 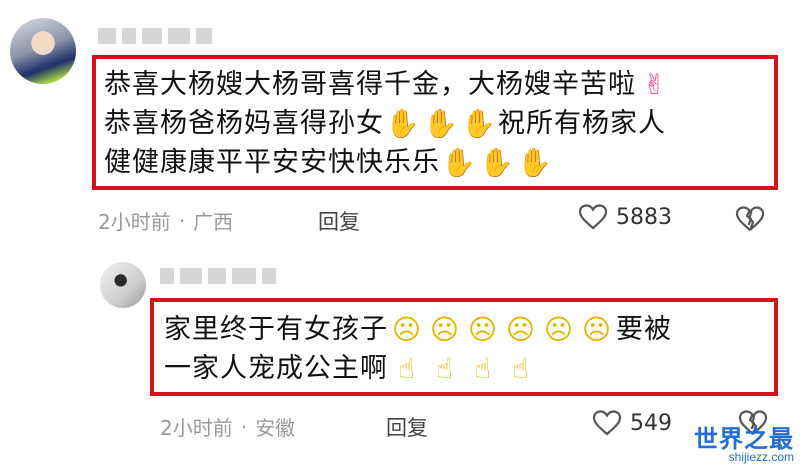 I want to click on comment-text: 祝所有杨家人, so click(x=582, y=123).